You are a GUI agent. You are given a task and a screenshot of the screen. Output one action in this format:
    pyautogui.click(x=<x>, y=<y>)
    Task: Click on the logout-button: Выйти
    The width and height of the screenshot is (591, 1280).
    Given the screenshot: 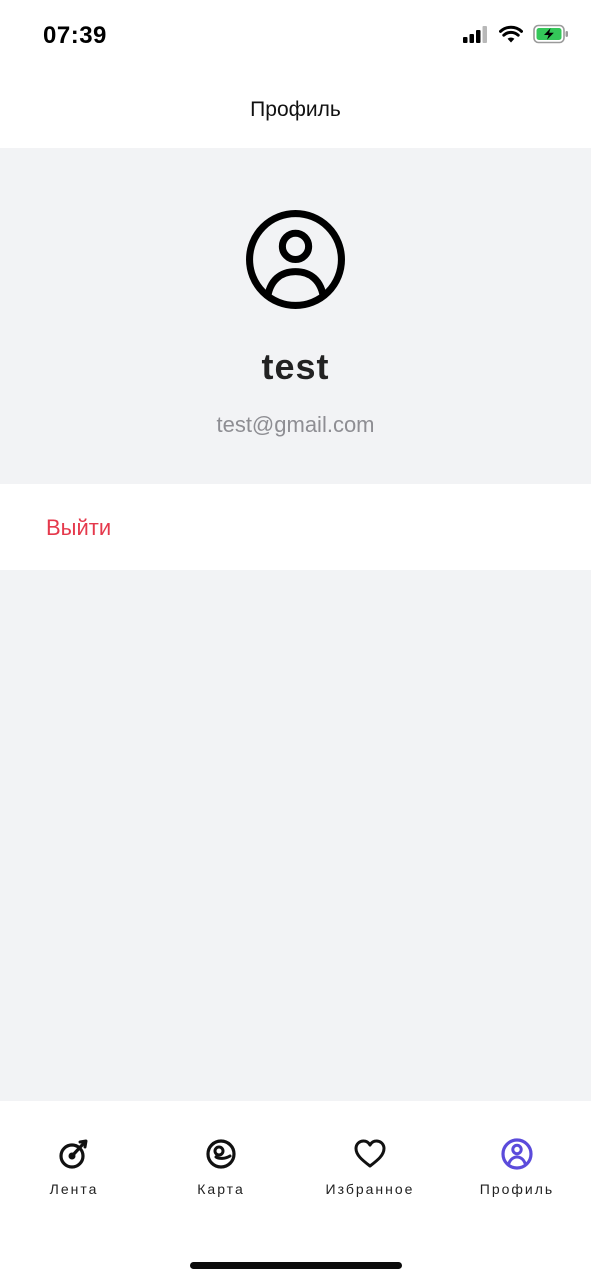 What is the action you would take?
    pyautogui.click(x=295, y=527)
    